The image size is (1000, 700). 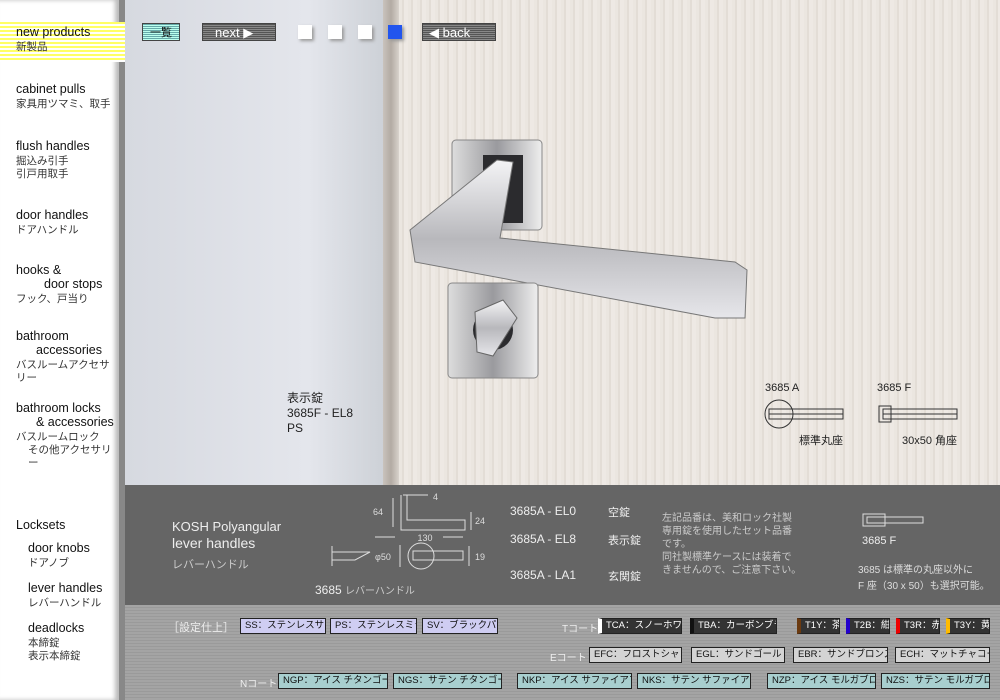 I want to click on label-jp: ドアノブ, so click(x=49, y=563).